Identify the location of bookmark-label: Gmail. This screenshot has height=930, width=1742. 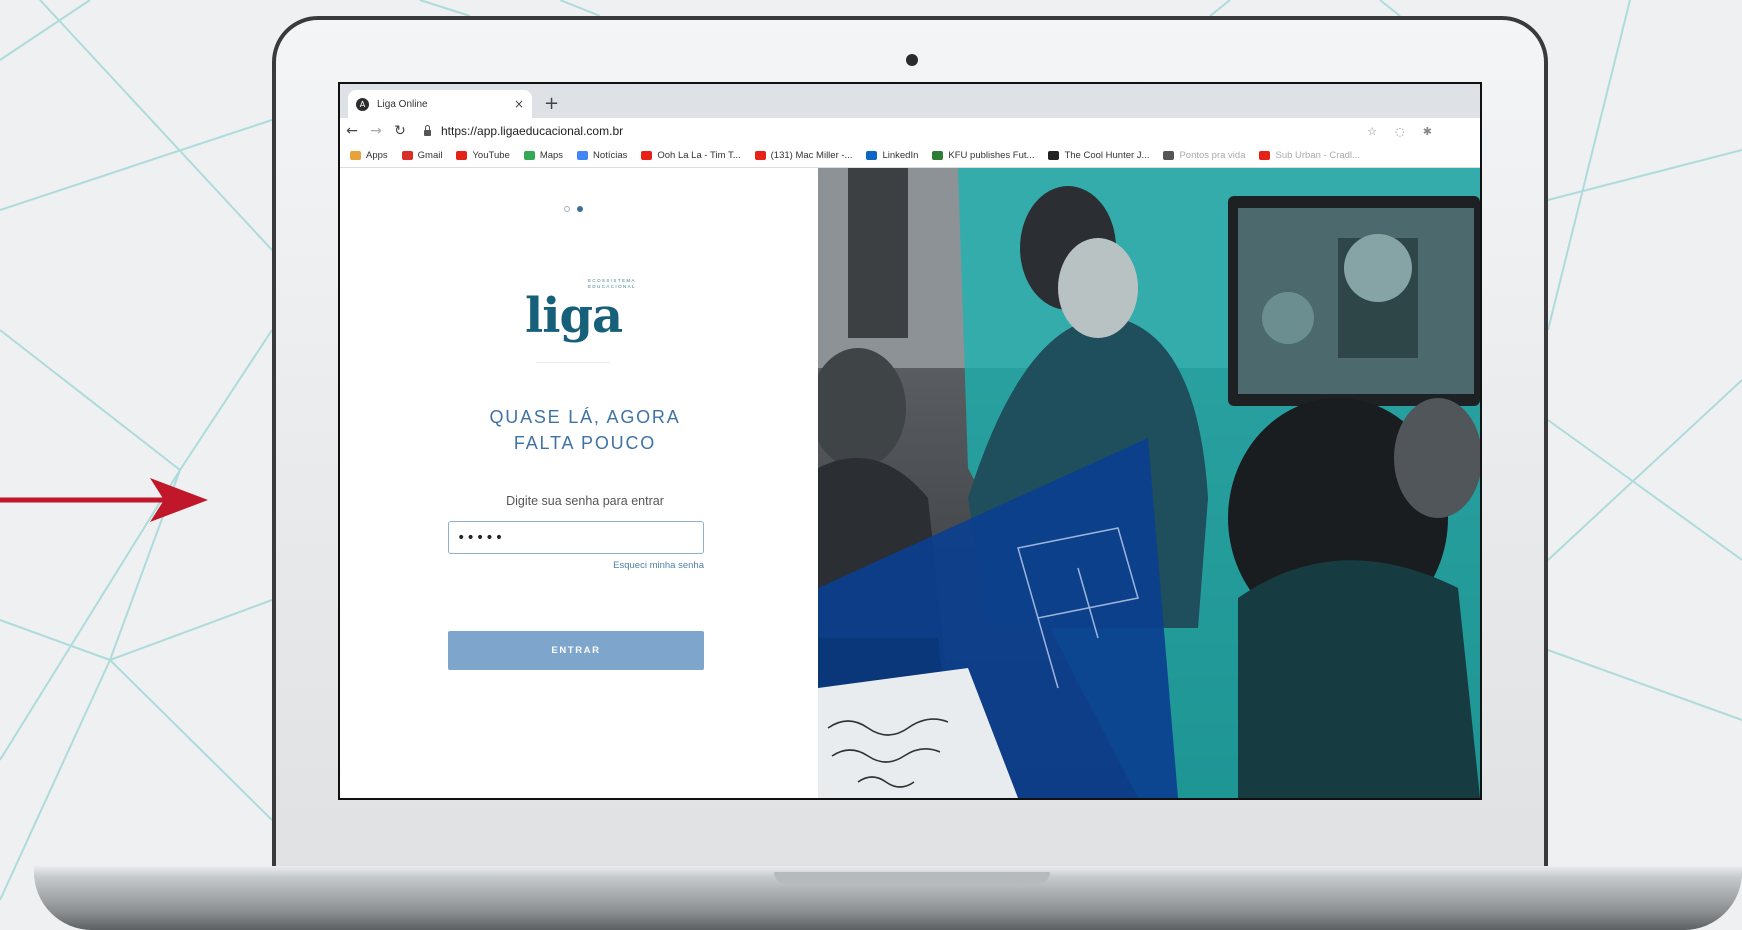
(430, 155).